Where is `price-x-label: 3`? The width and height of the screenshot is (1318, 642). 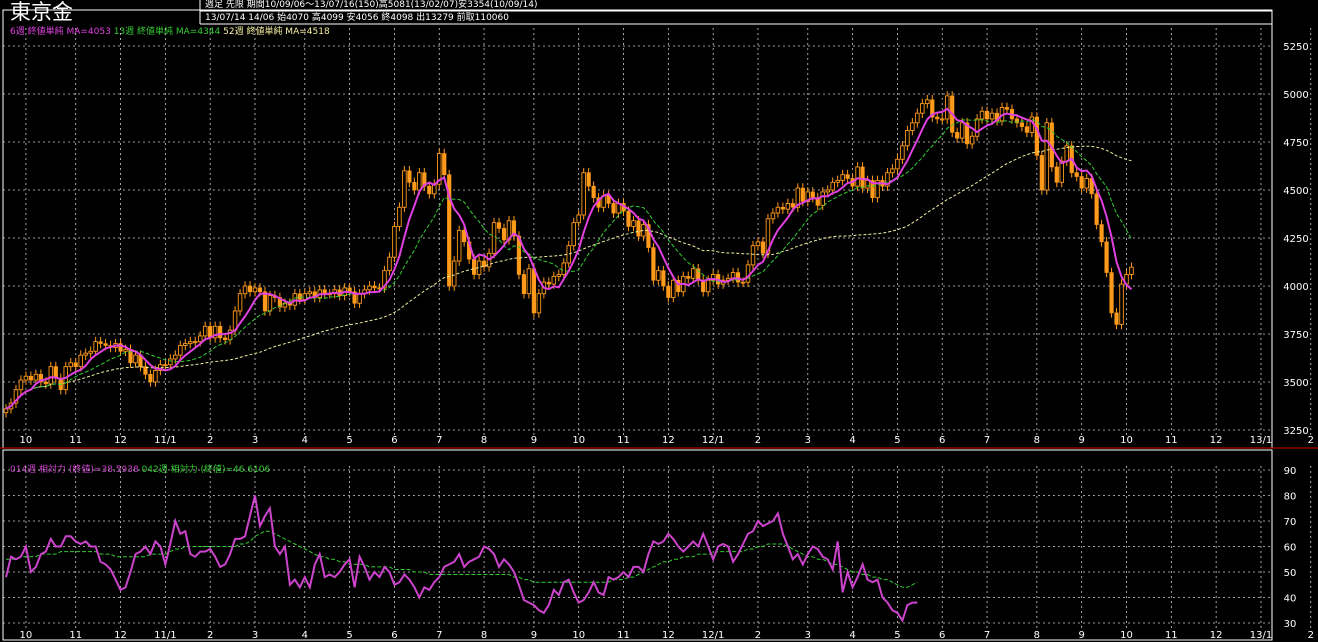
price-x-label: 3 is located at coordinates (255, 440).